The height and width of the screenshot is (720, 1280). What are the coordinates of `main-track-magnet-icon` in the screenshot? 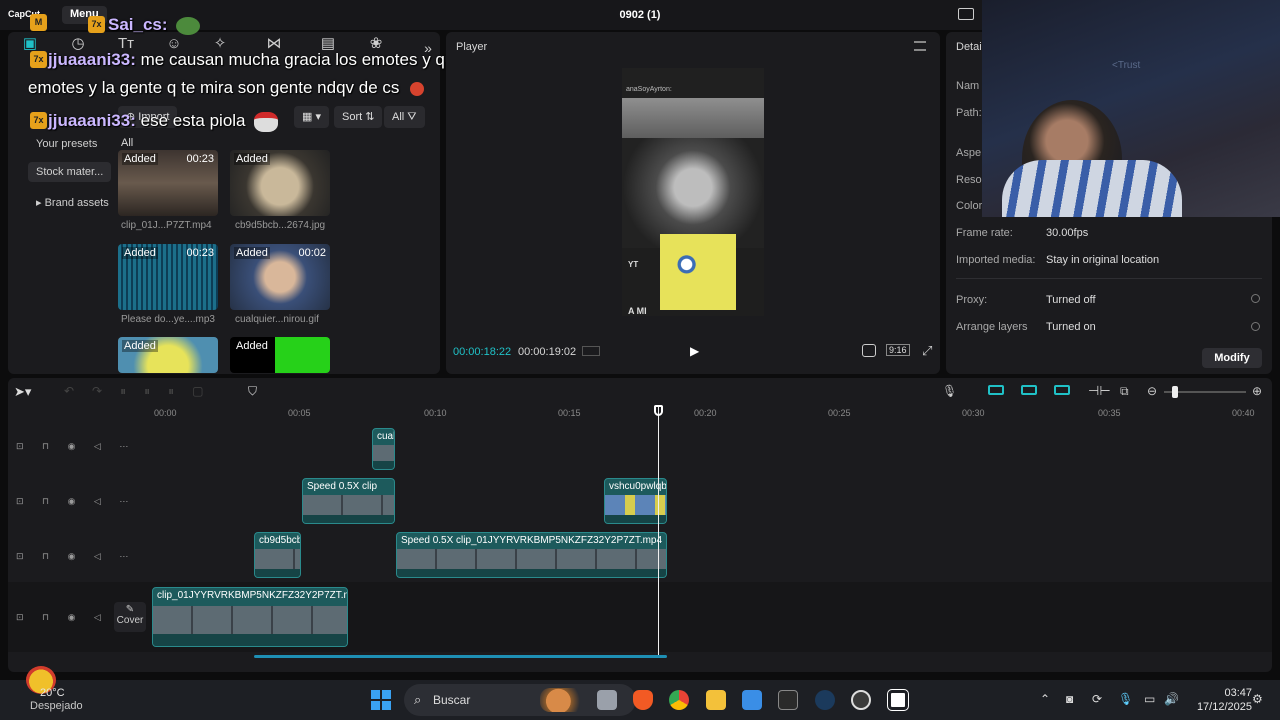 It's located at (996, 390).